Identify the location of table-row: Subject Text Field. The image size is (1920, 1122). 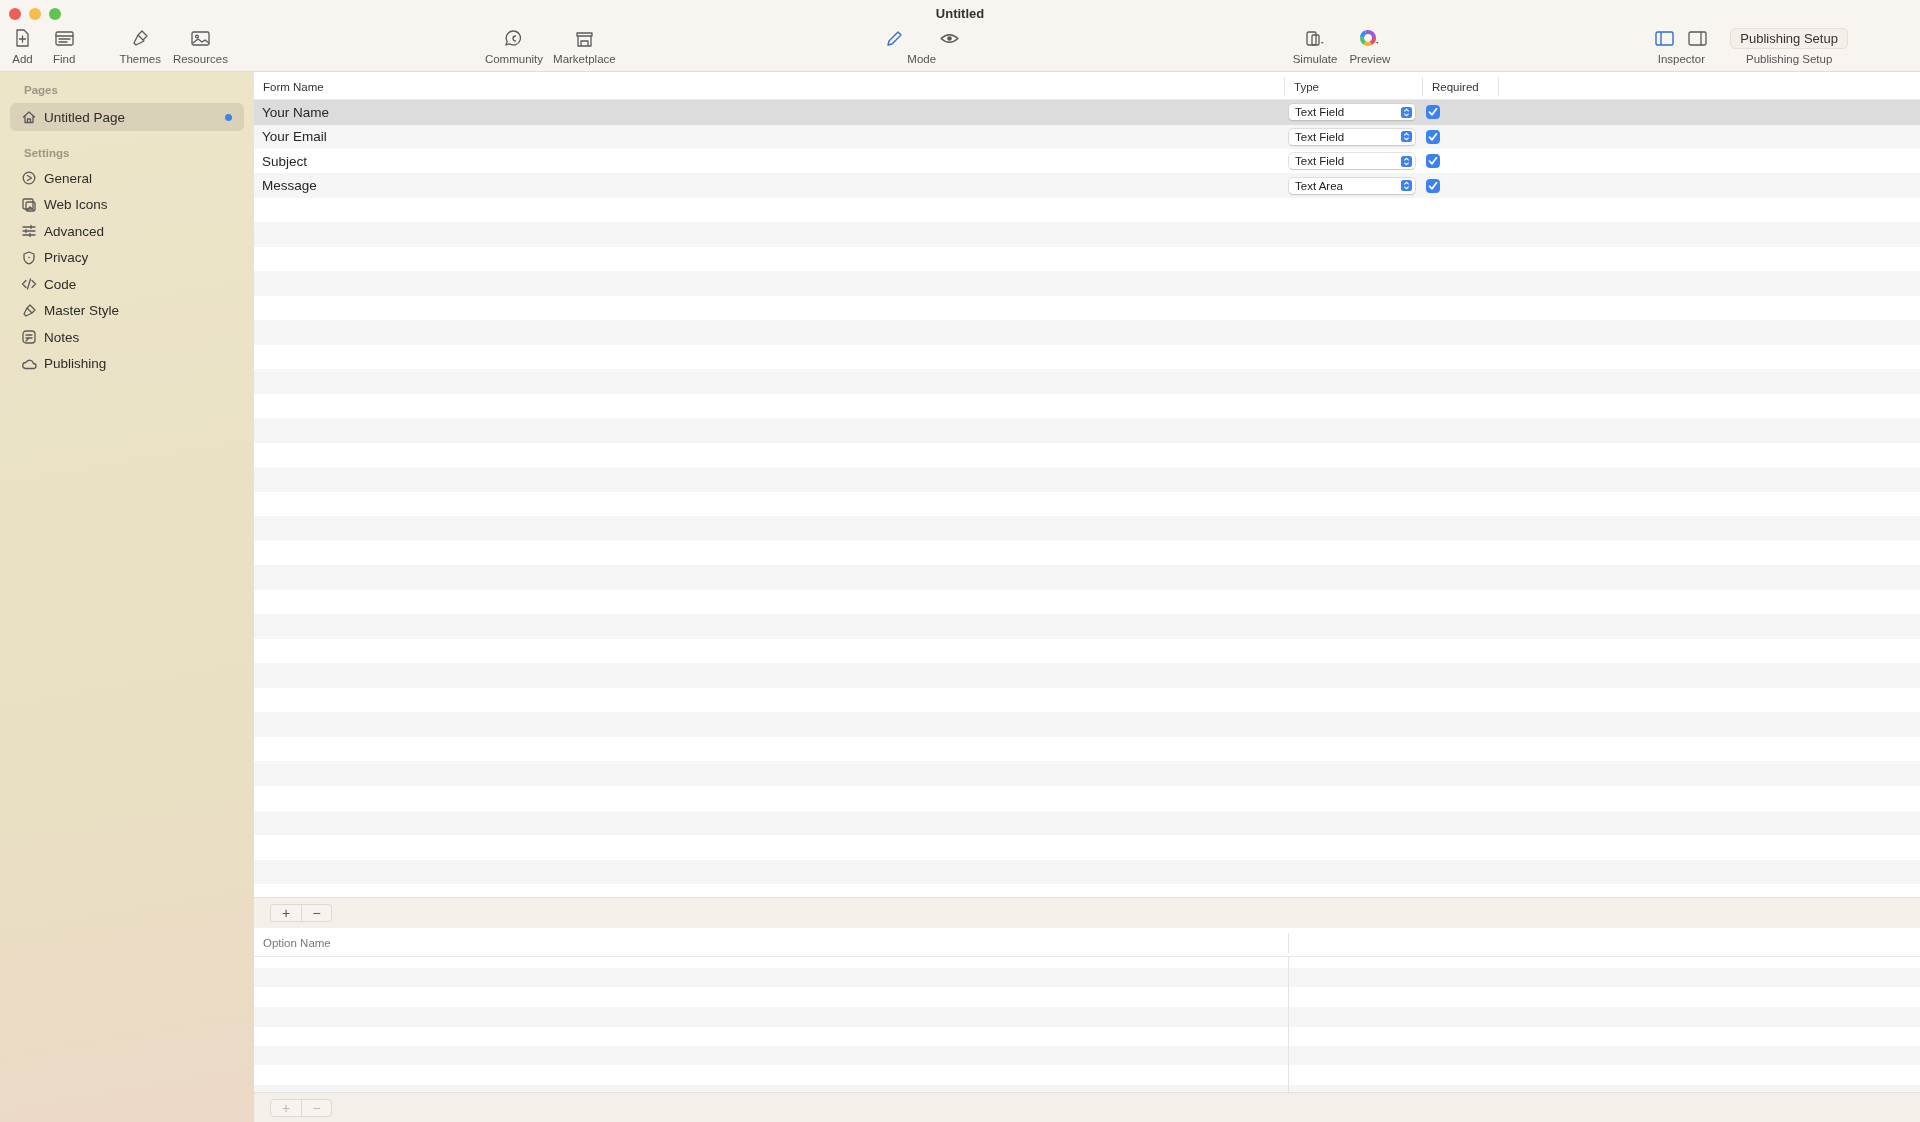
(1087, 161).